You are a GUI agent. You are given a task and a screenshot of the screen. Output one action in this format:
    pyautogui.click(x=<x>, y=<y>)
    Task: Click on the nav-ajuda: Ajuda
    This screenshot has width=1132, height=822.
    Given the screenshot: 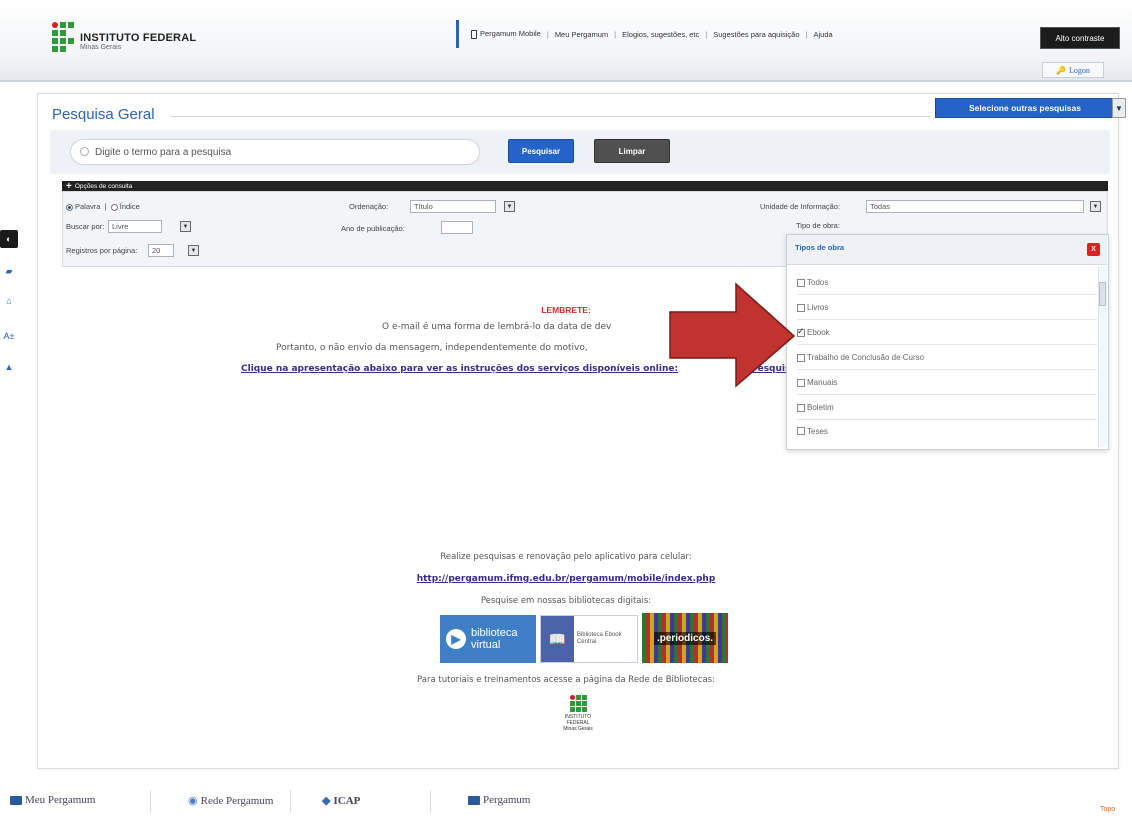 What is the action you would take?
    pyautogui.click(x=822, y=34)
    